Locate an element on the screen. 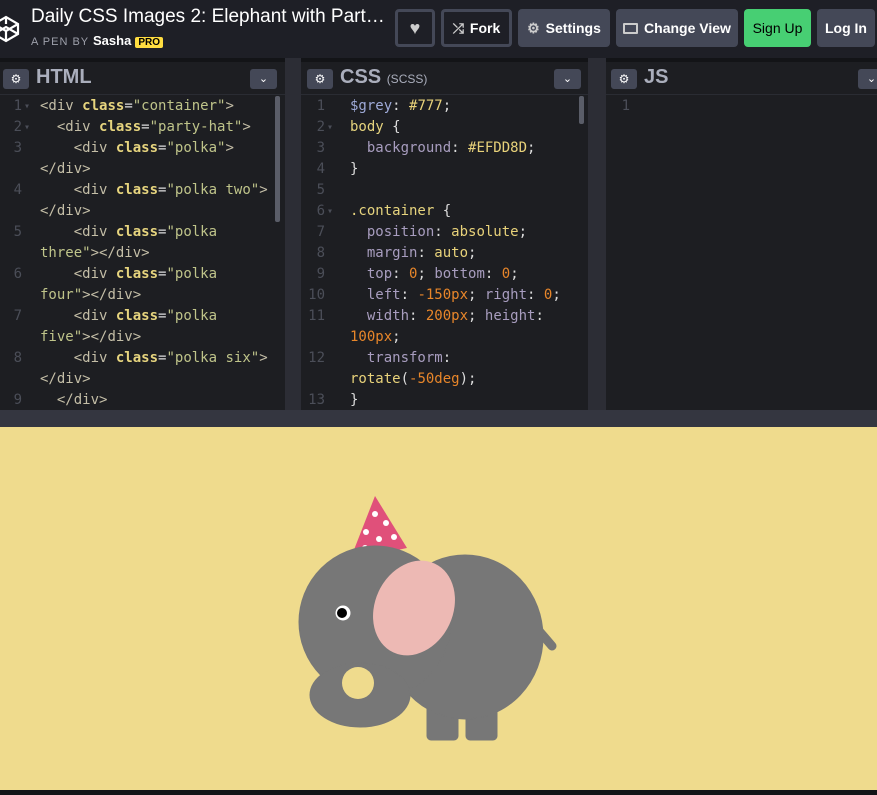 The image size is (877, 795). line-number: 3 is located at coordinates (17, 148).